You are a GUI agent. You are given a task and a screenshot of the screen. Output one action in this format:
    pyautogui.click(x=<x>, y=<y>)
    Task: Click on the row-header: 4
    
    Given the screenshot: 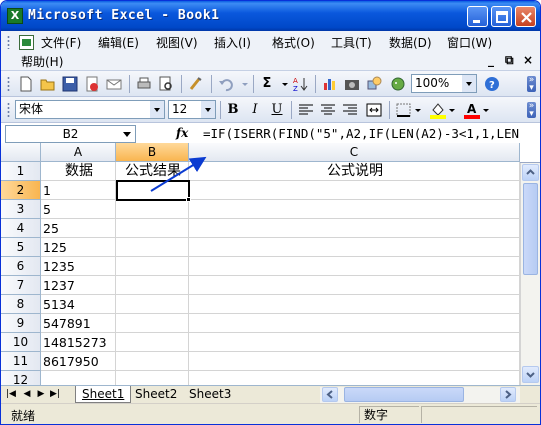 What is the action you would take?
    pyautogui.click(x=21, y=228)
    